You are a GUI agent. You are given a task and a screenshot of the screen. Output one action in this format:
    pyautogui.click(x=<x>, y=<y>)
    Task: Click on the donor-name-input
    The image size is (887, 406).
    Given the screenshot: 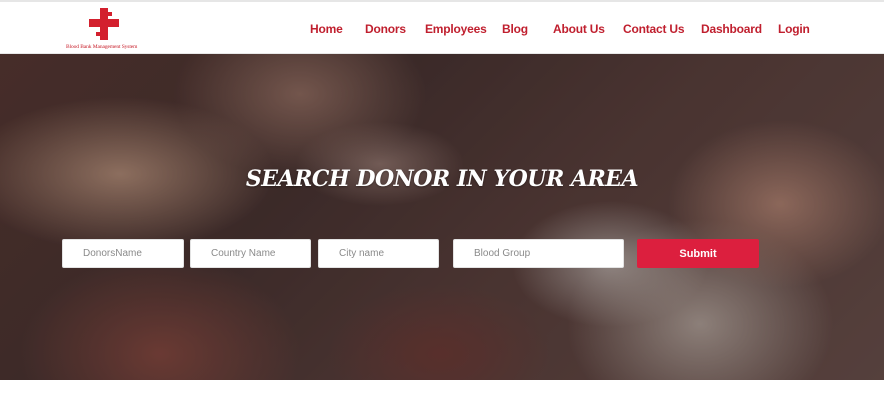 What is the action you would take?
    pyautogui.click(x=123, y=253)
    